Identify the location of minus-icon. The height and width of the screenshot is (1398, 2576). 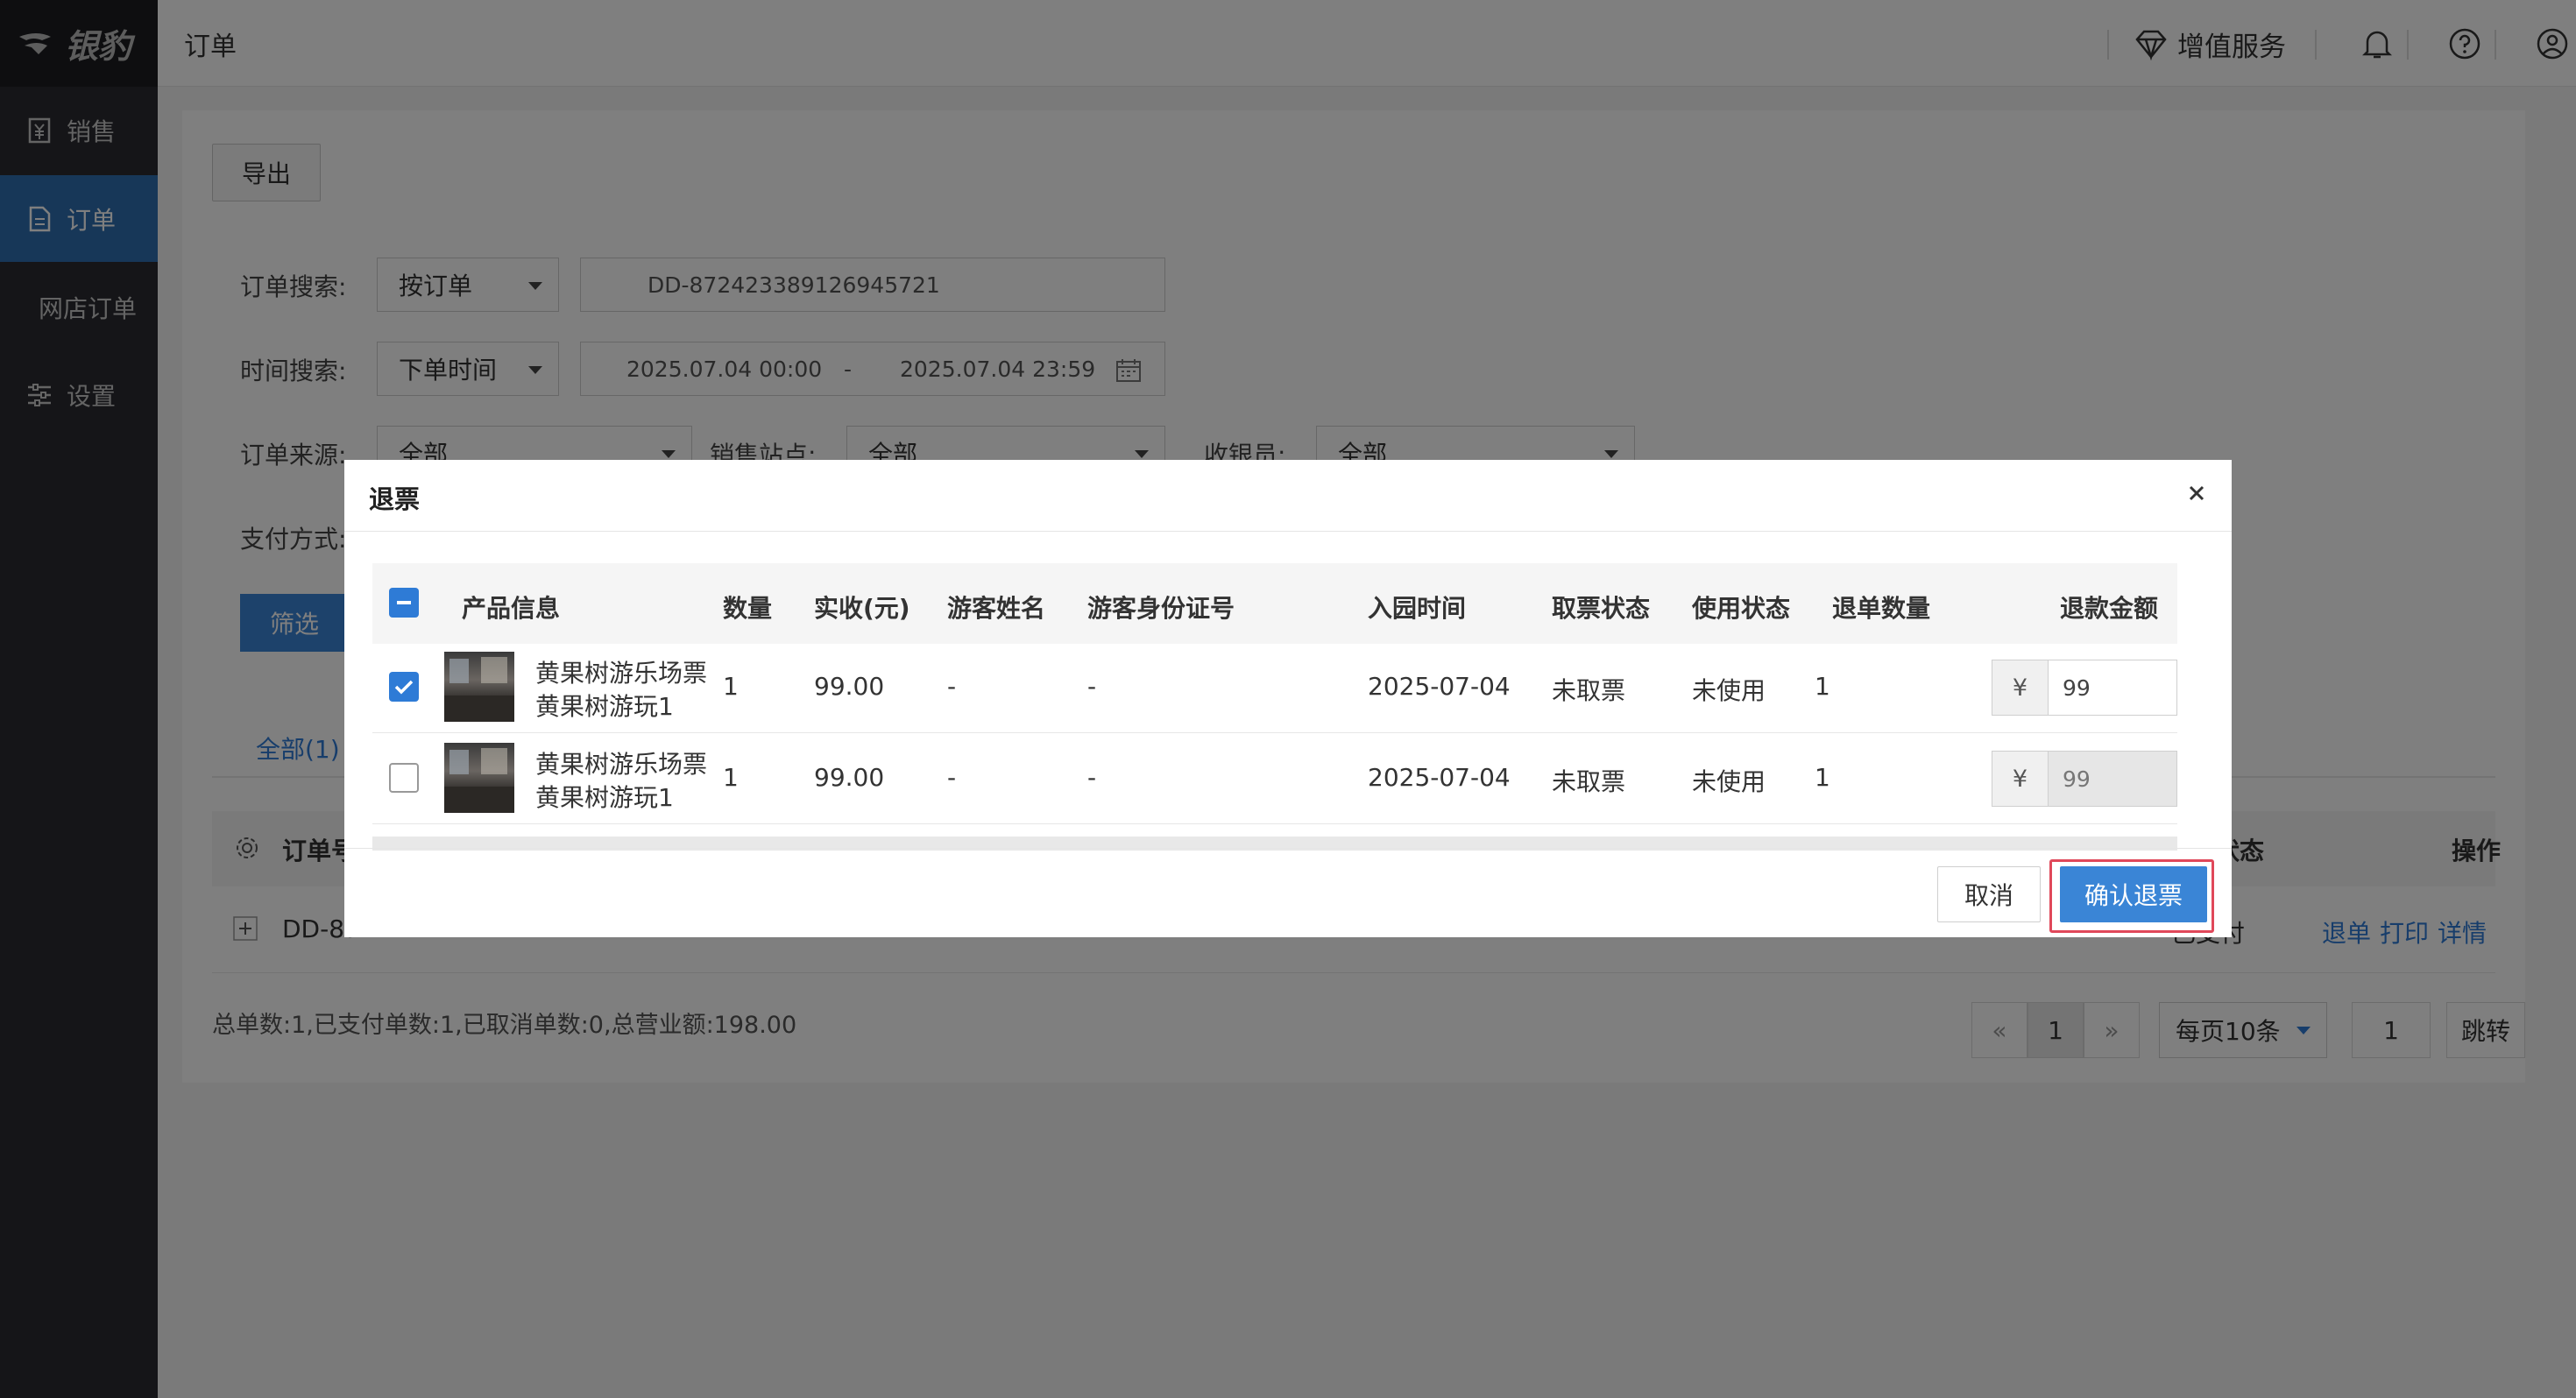
(404, 602).